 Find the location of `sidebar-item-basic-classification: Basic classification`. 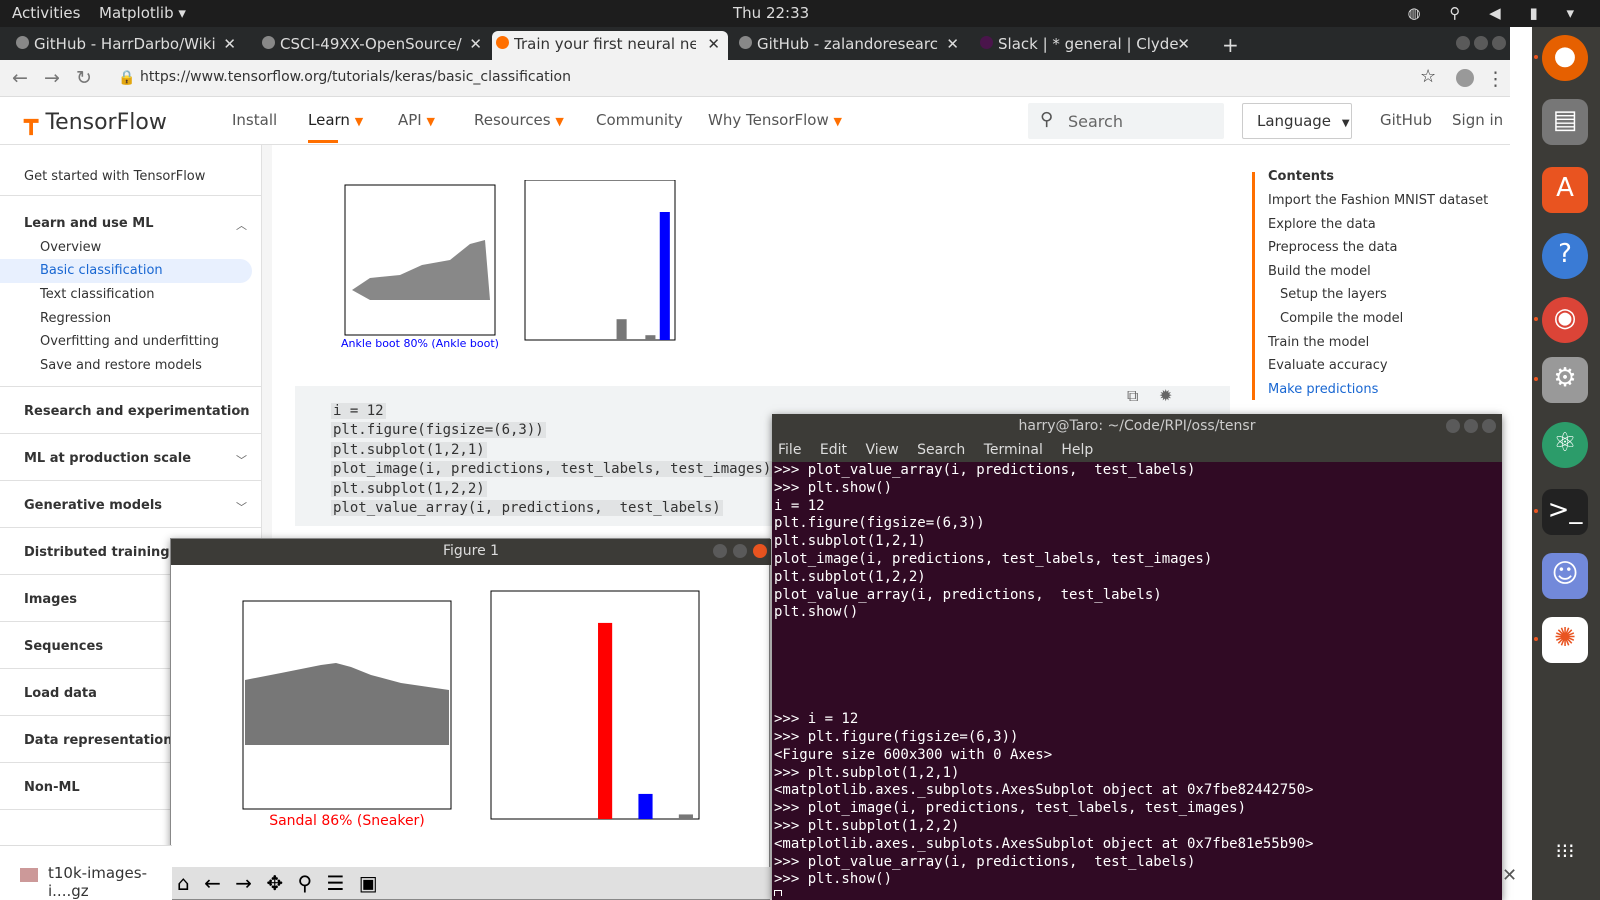

sidebar-item-basic-classification: Basic classification is located at coordinates (126, 271).